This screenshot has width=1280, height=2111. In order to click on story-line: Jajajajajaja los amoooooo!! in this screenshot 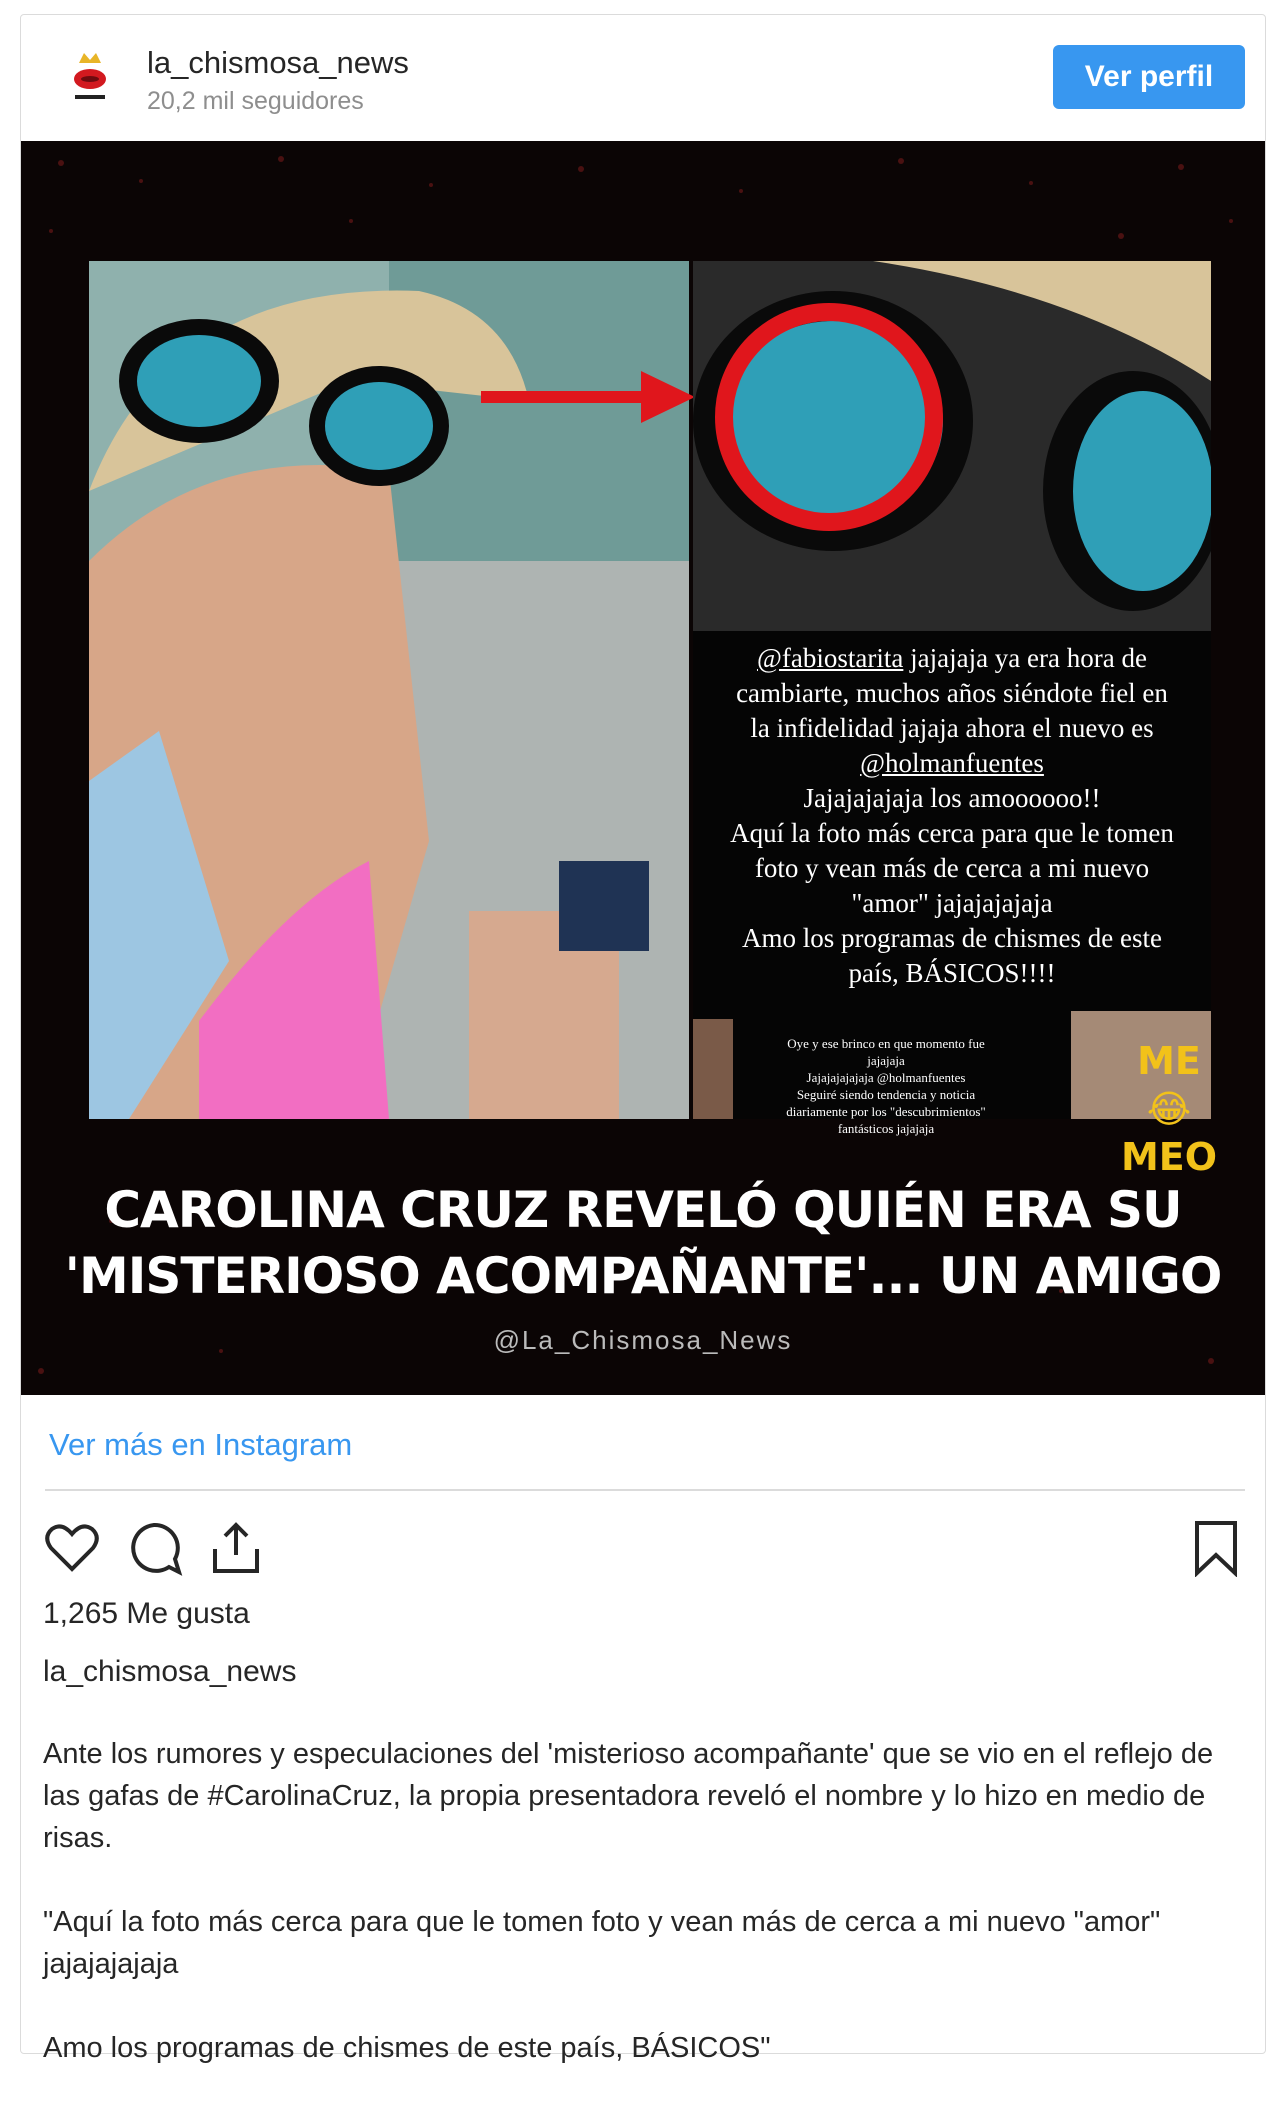, I will do `click(952, 798)`.